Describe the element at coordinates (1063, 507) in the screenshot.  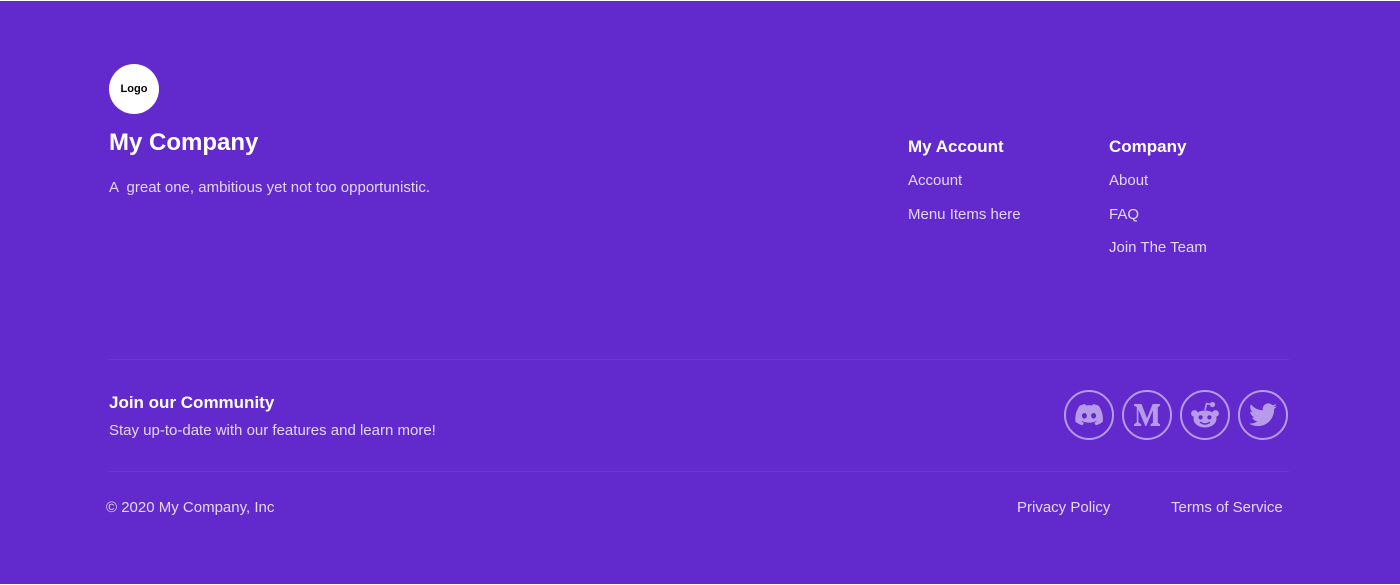
I see `privacy-policy-link: Privacy Policy` at that location.